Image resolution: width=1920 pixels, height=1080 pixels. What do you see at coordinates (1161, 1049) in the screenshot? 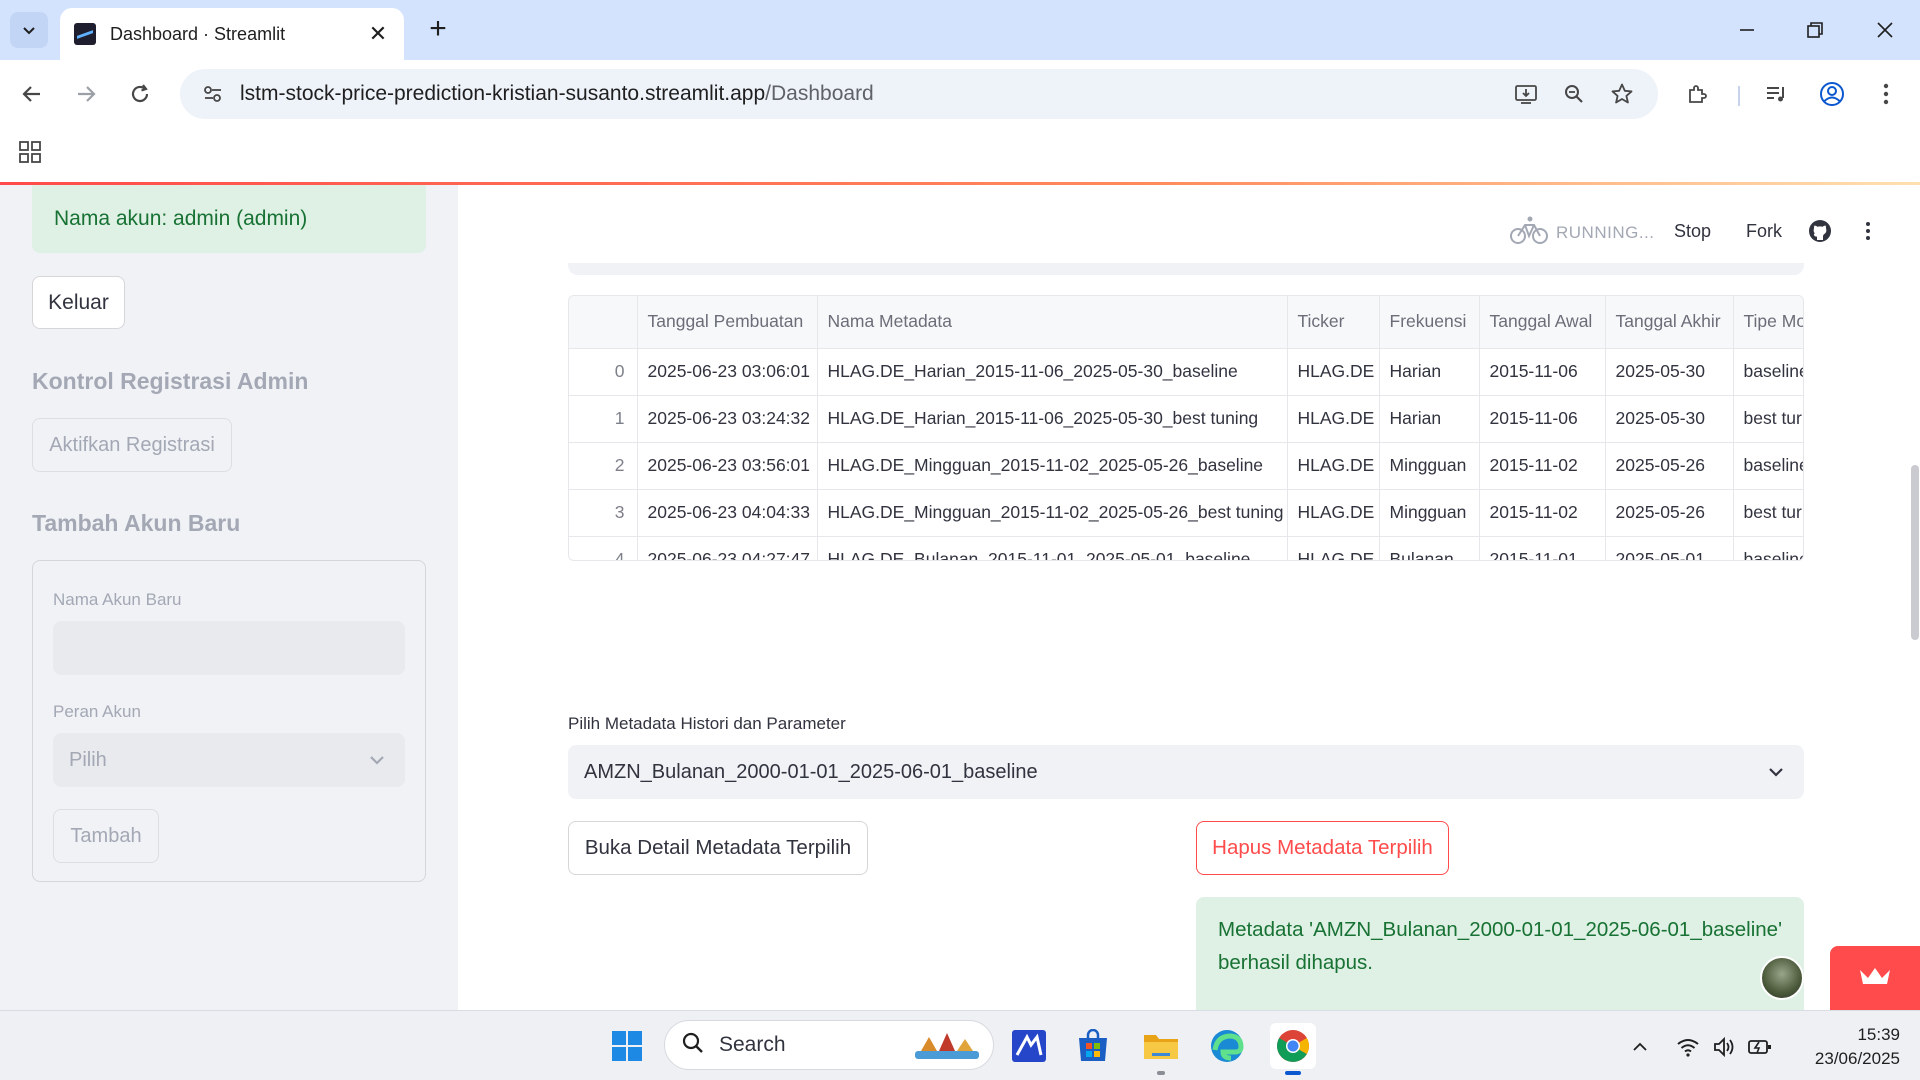
I see `folder-icon` at bounding box center [1161, 1049].